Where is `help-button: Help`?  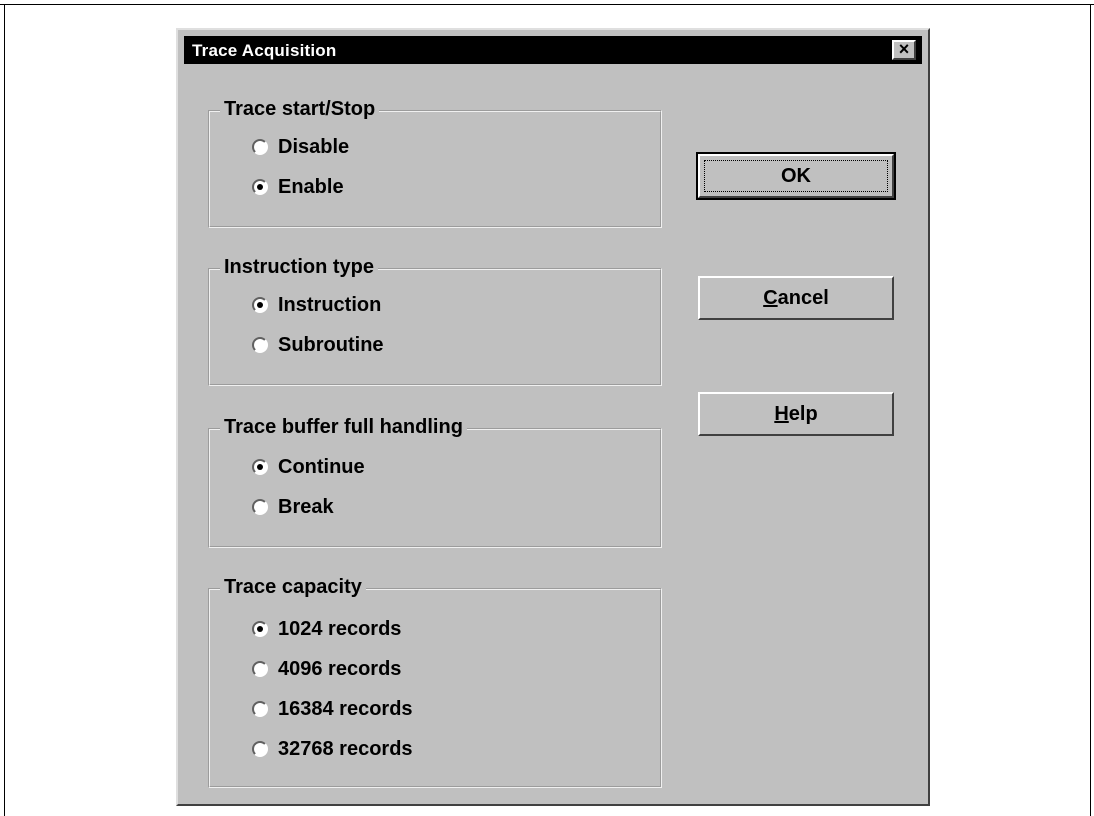 help-button: Help is located at coordinates (796, 414).